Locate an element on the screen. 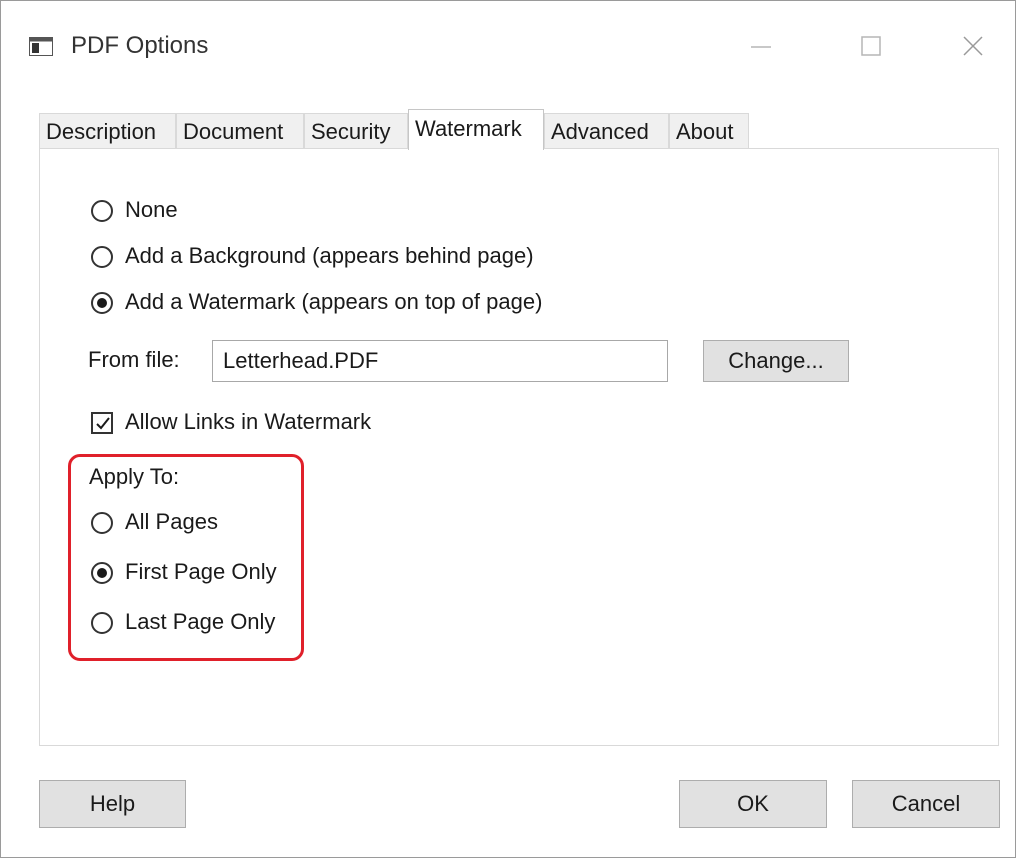 The image size is (1016, 858). allow-links-label: Allow Links in Watermark is located at coordinates (248, 422).